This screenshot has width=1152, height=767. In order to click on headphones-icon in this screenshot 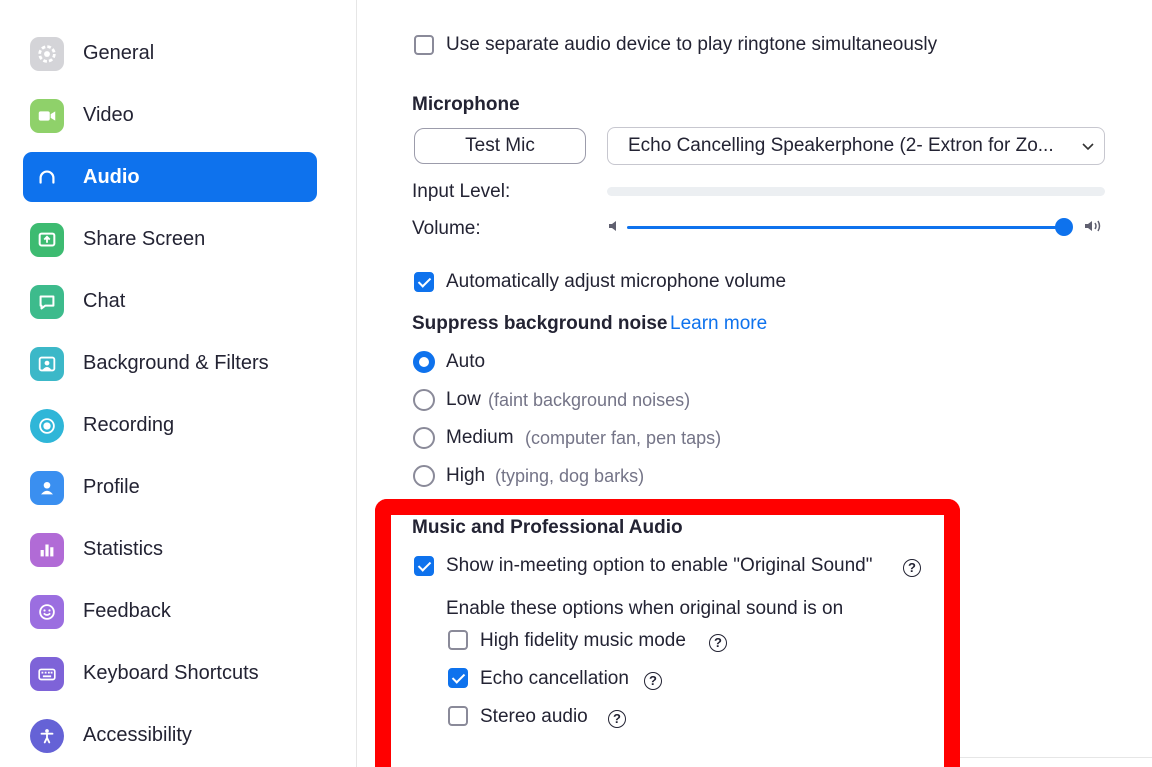, I will do `click(47, 178)`.